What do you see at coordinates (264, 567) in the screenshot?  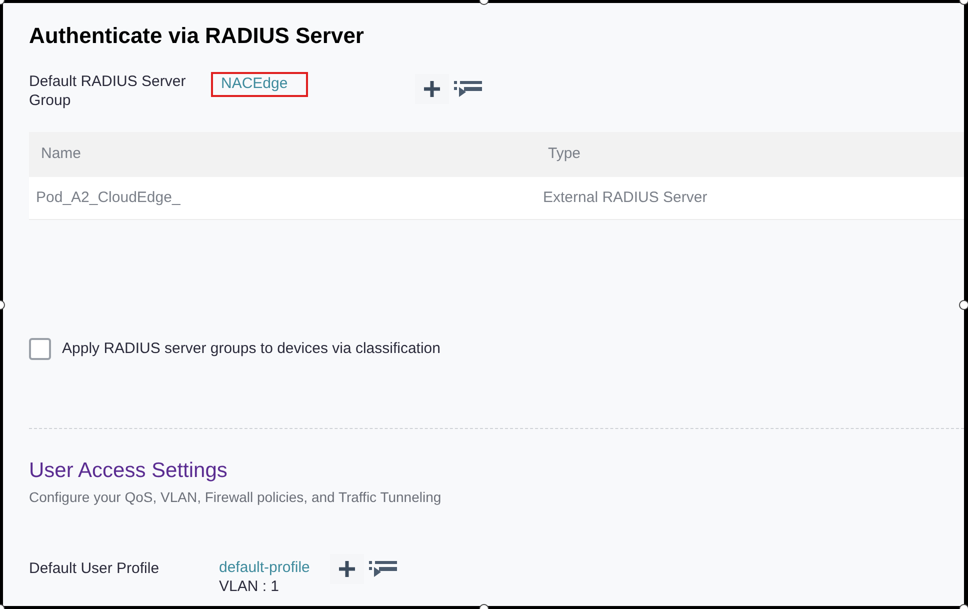 I see `profile-link: default-profile` at bounding box center [264, 567].